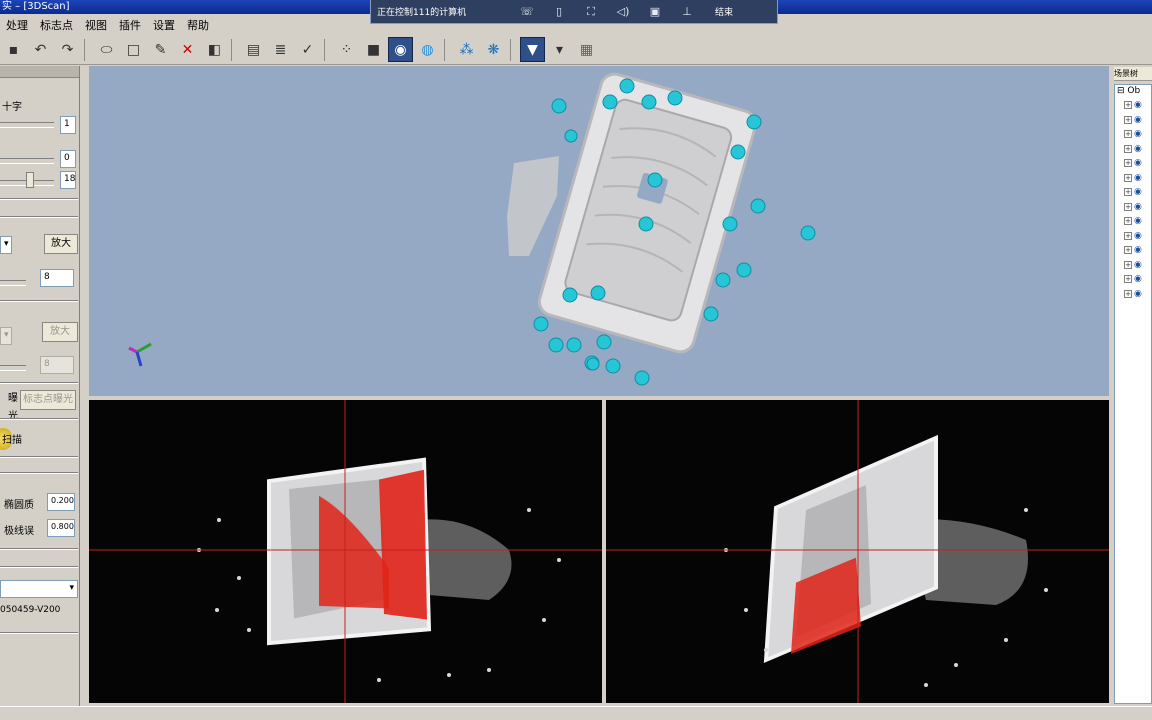 Image resolution: width=1152 pixels, height=720 pixels. What do you see at coordinates (61, 528) in the screenshot?
I see `polar-error-field: 0.800` at bounding box center [61, 528].